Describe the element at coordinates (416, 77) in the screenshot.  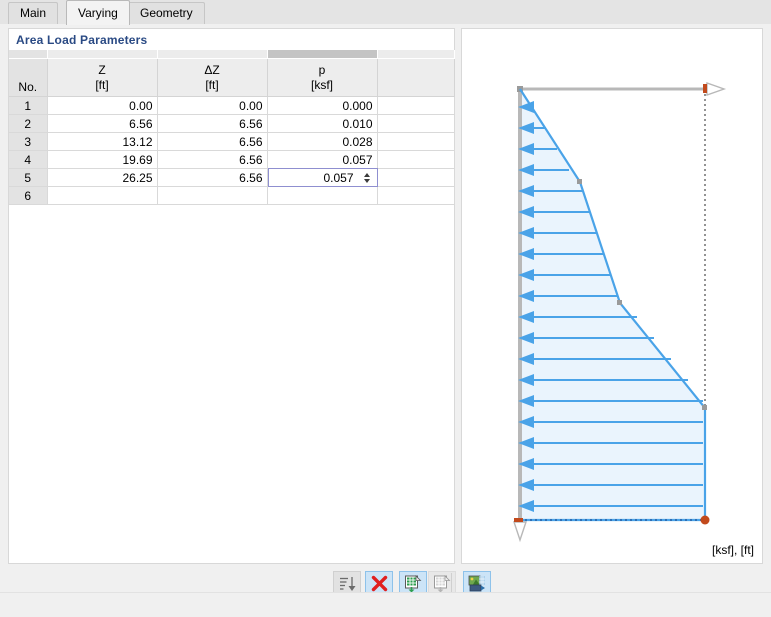
I see `header-col-extra` at that location.